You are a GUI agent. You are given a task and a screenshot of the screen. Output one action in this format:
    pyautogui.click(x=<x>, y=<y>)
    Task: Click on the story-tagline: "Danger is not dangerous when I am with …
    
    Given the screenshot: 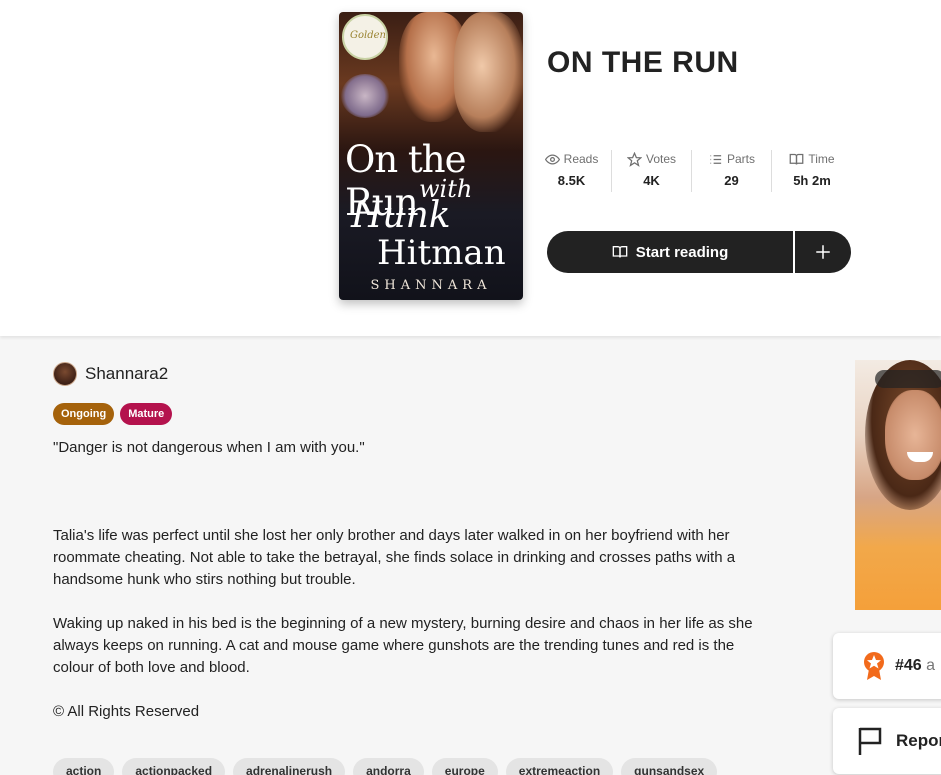 What is the action you would take?
    pyautogui.click(x=209, y=447)
    